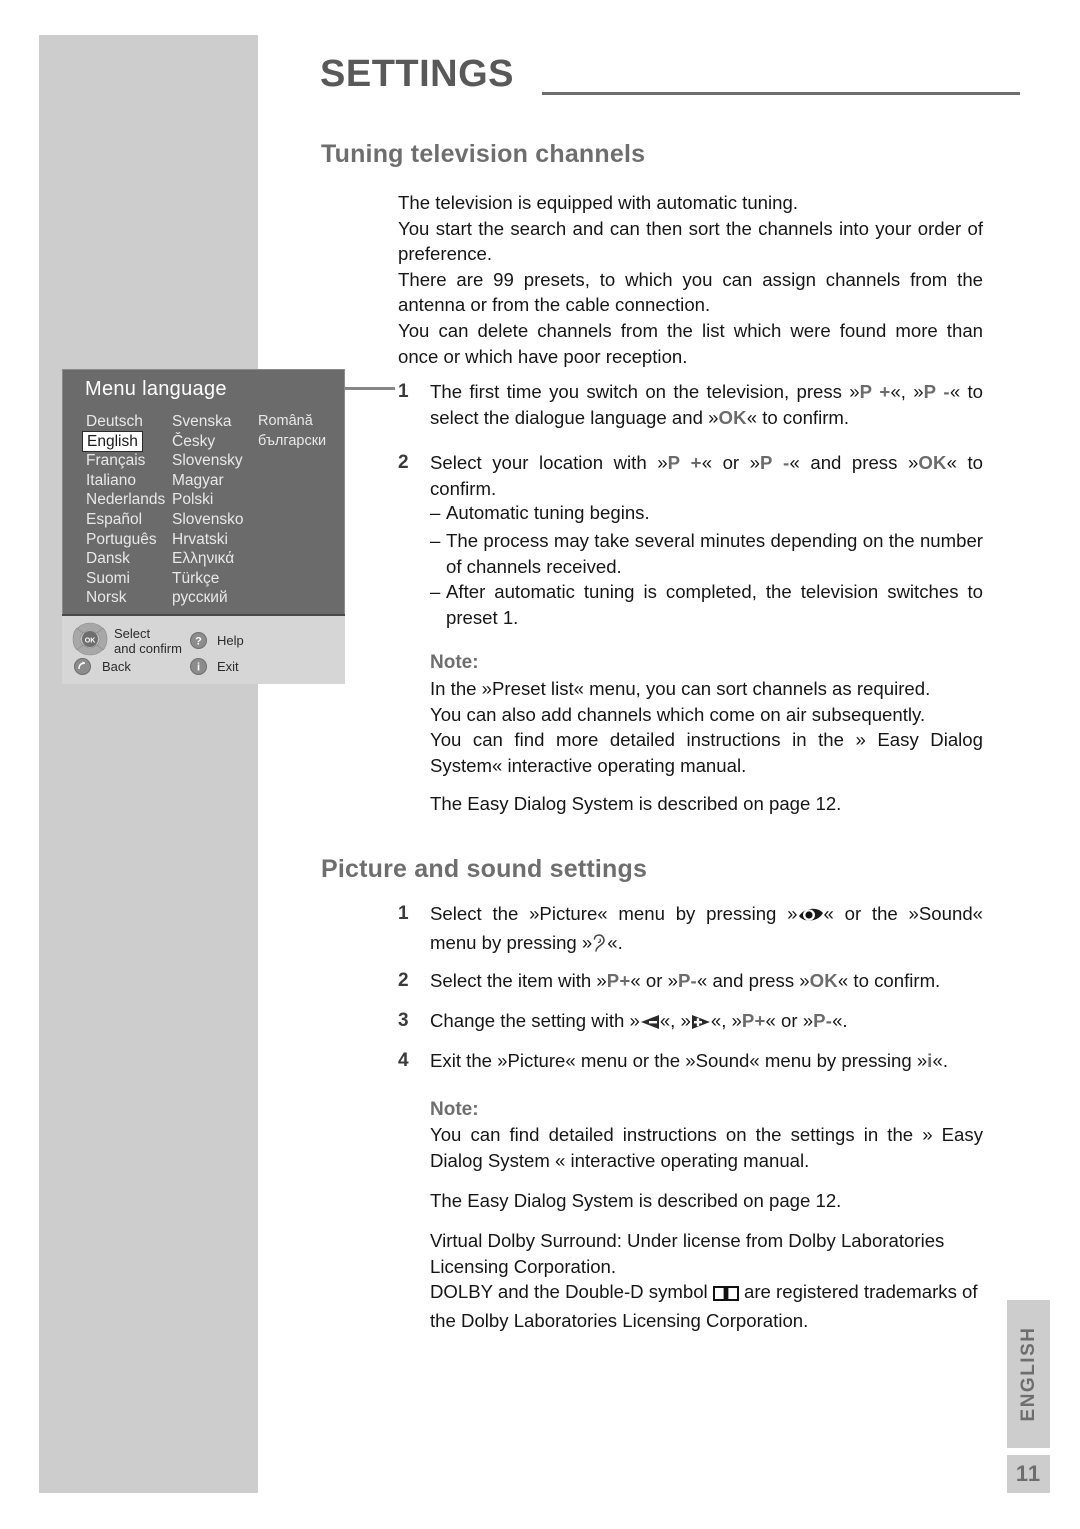 This screenshot has width=1080, height=1529. I want to click on svg-text: OK, so click(90, 641).